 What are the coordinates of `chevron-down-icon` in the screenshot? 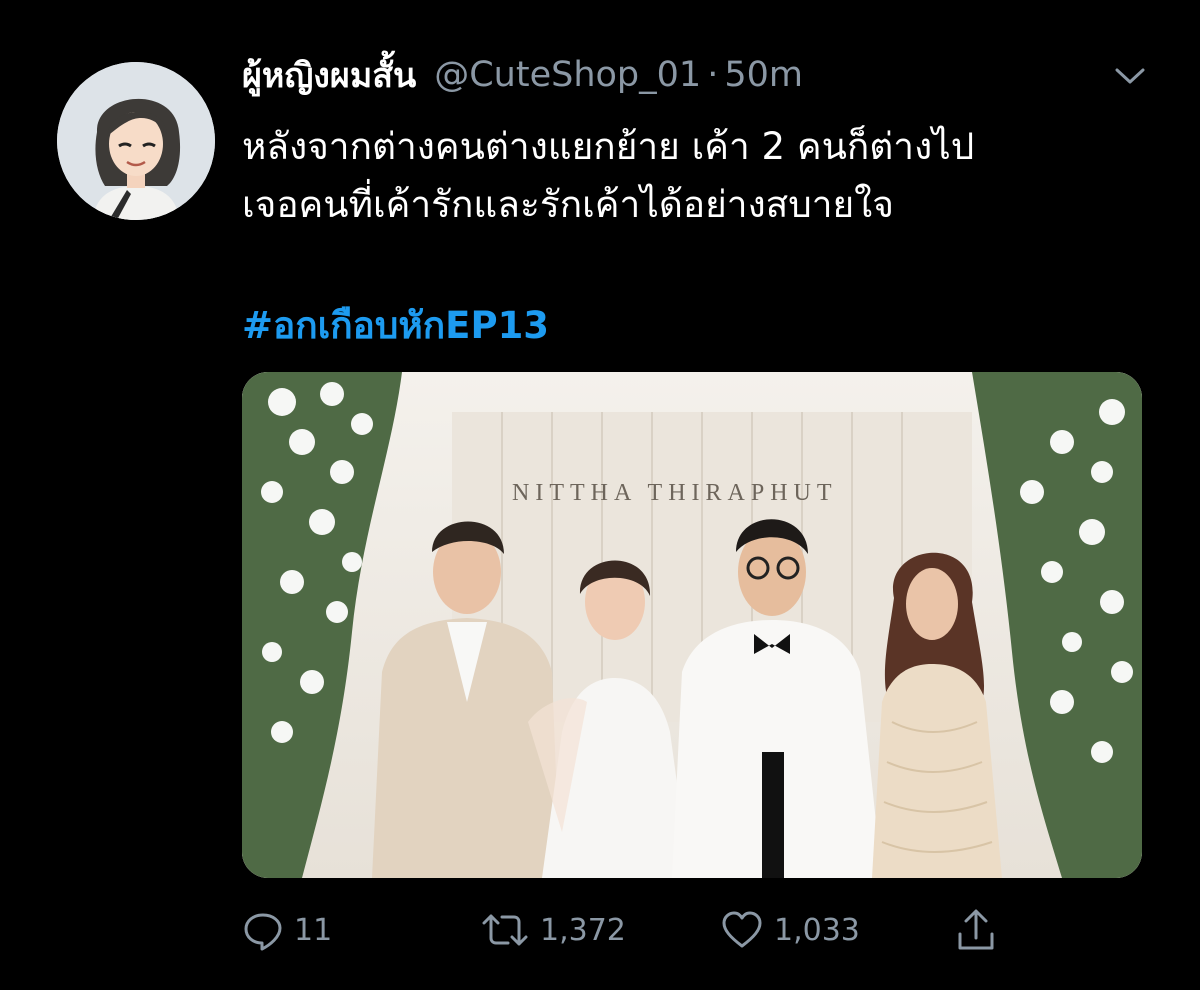 It's located at (1130, 76).